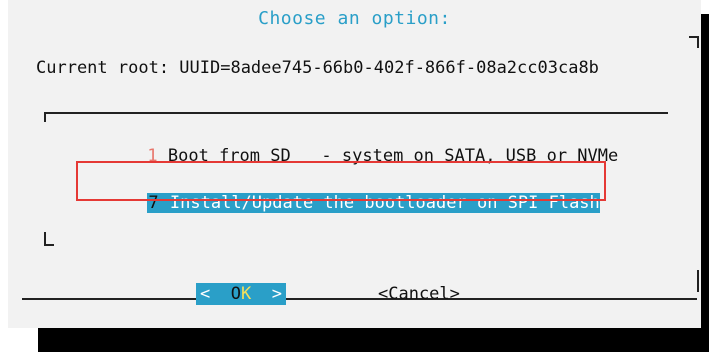 The width and height of the screenshot is (709, 352). I want to click on ok-bracket-right: >, so click(266, 294).